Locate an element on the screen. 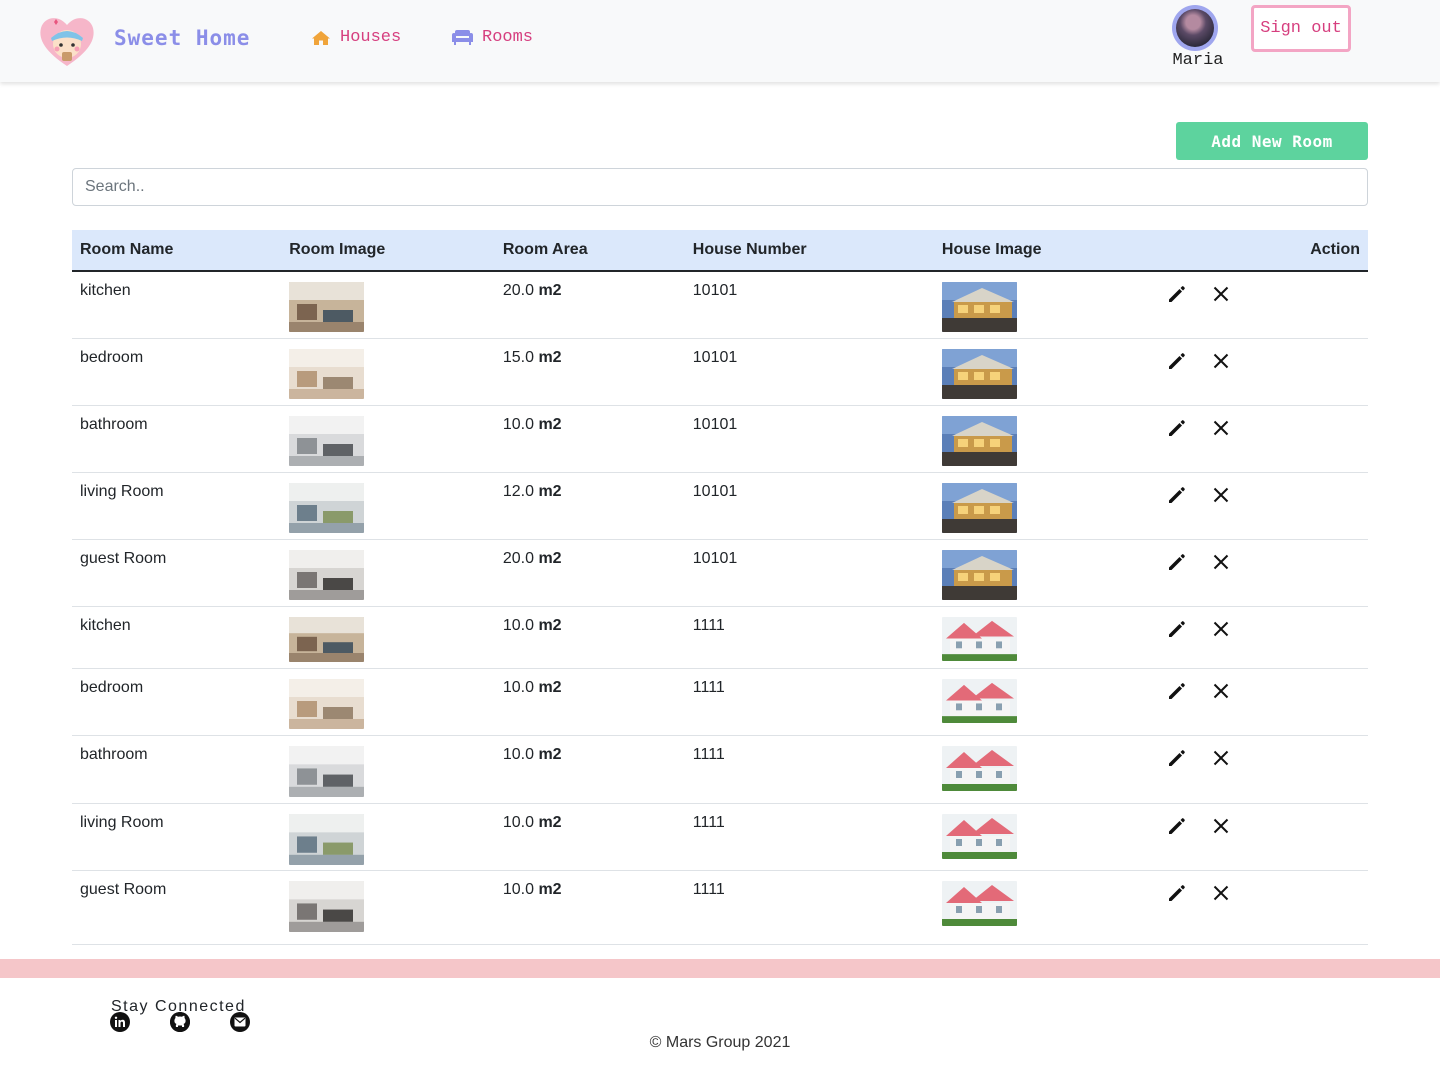 The image size is (1440, 1071). nav-houses: Houses is located at coordinates (356, 37).